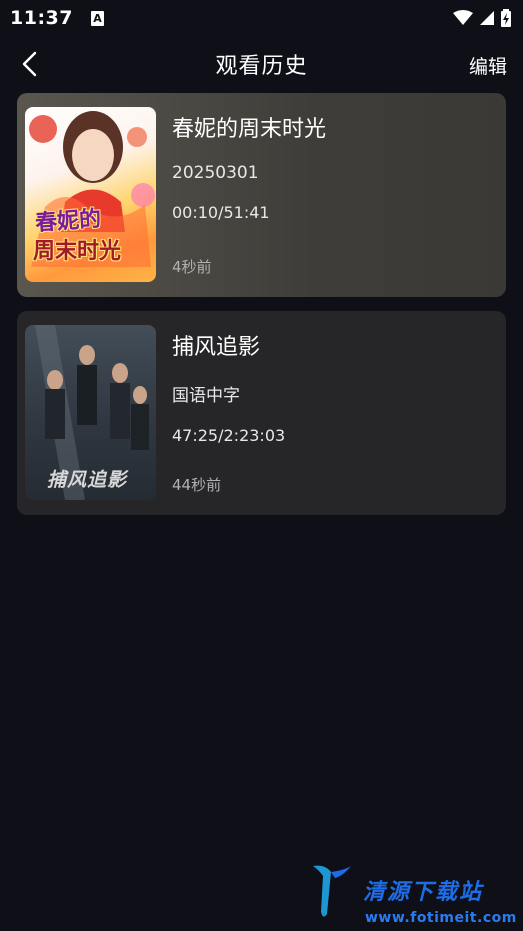 The image size is (523, 931). Describe the element at coordinates (215, 173) in the screenshot. I see `episode-label: 20250301` at that location.